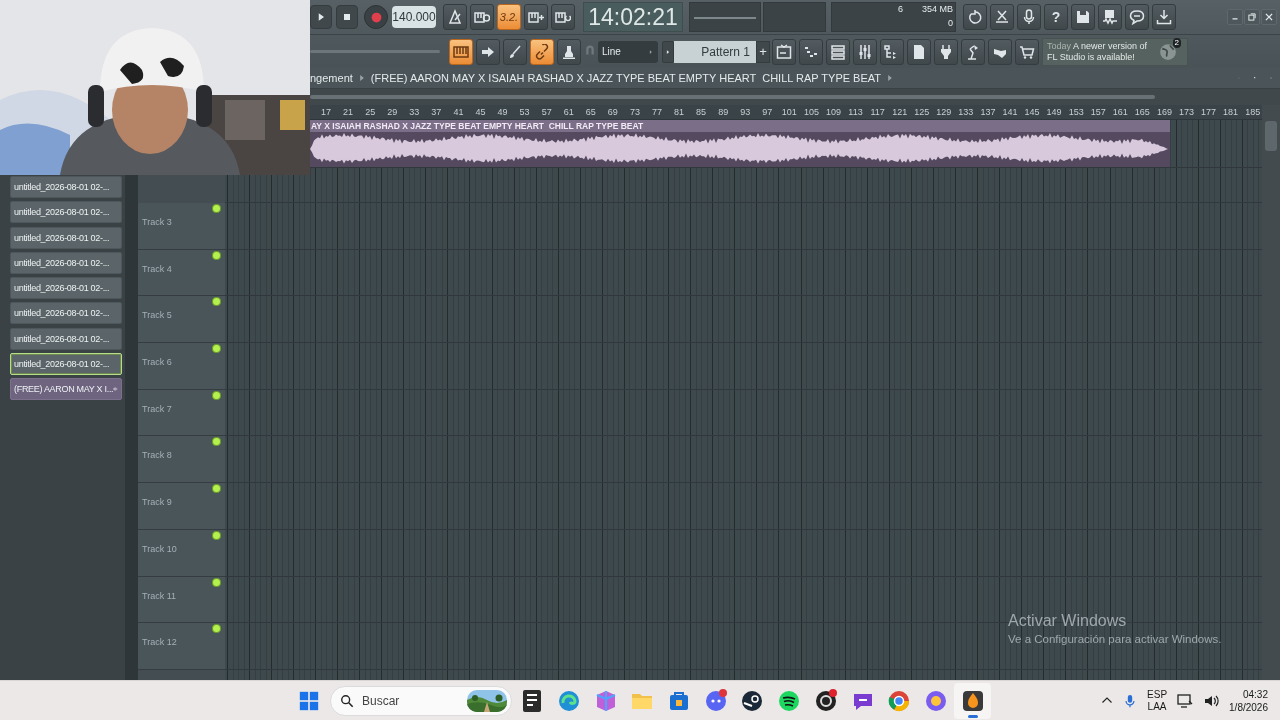 Image resolution: width=1280 pixels, height=720 pixels. Describe the element at coordinates (414, 17) in the screenshot. I see `tempo-display: 140.000` at that location.